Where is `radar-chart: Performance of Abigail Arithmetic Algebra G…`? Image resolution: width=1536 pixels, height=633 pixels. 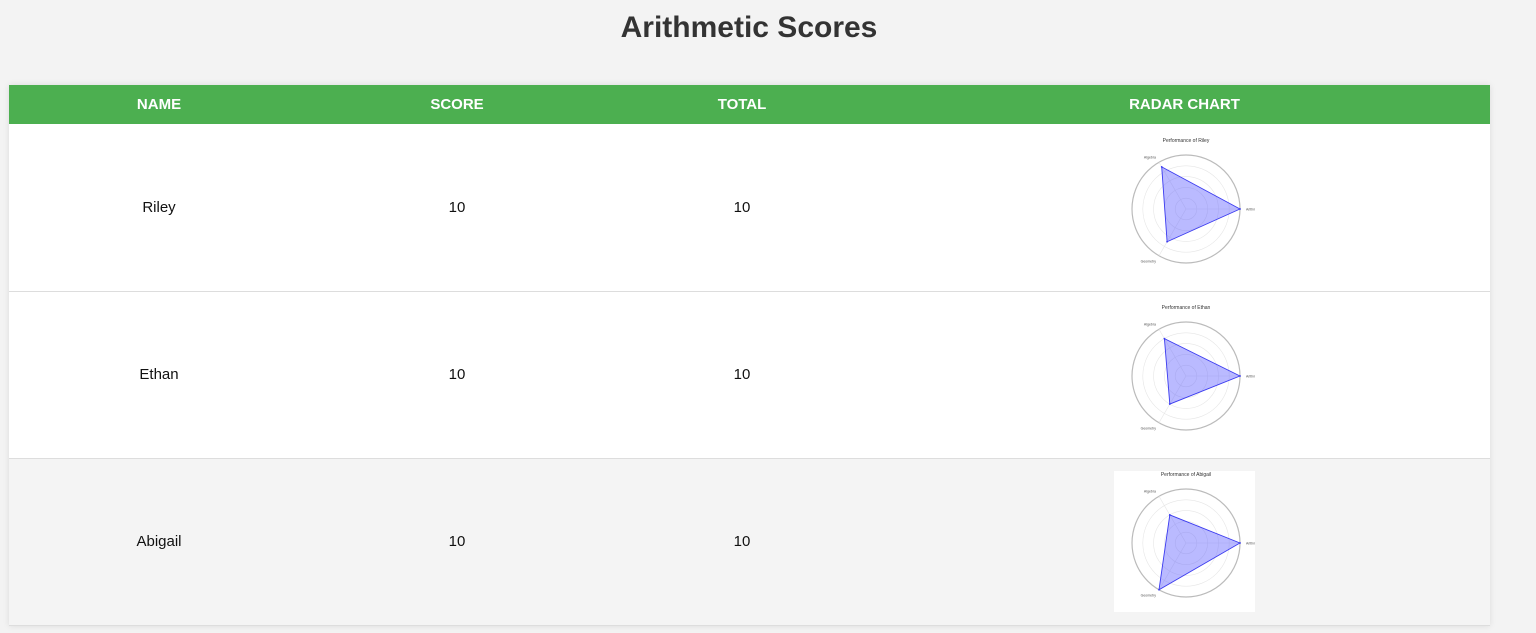
radar-chart: Performance of Abigail Arithmetic Algebra G… is located at coordinates (1184, 541).